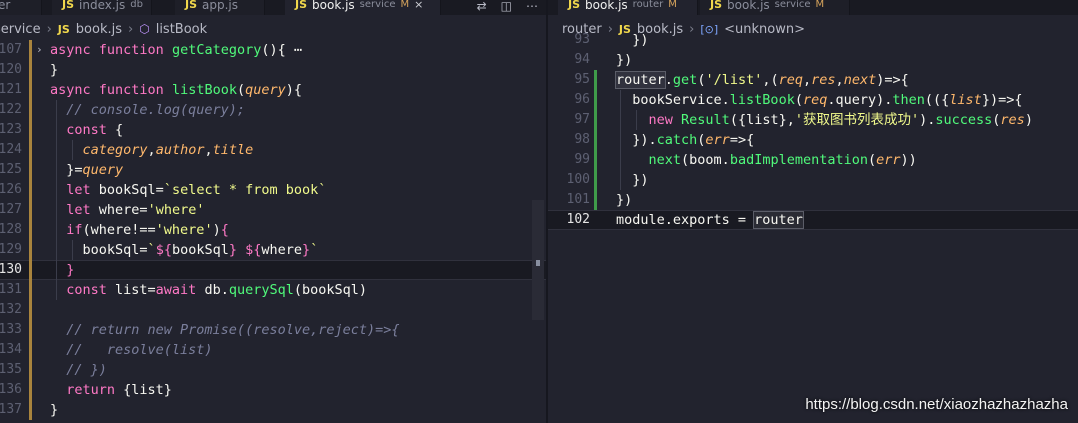 The image size is (1078, 423). What do you see at coordinates (363, 7) in the screenshot?
I see `tab-book-js-service: JS book.js service M ×` at bounding box center [363, 7].